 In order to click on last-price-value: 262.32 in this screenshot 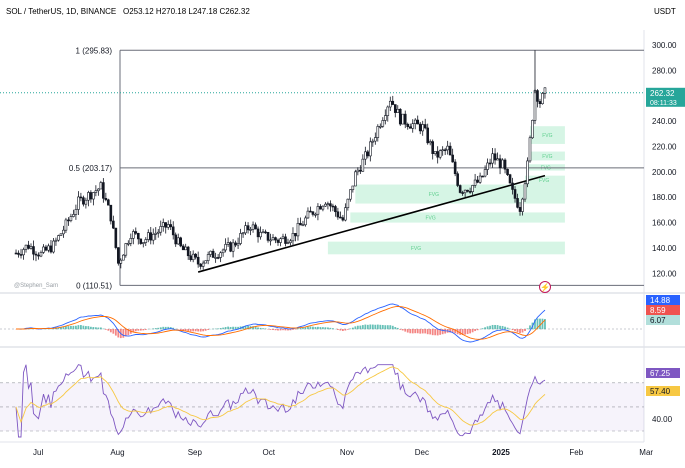, I will do `click(662, 93)`.